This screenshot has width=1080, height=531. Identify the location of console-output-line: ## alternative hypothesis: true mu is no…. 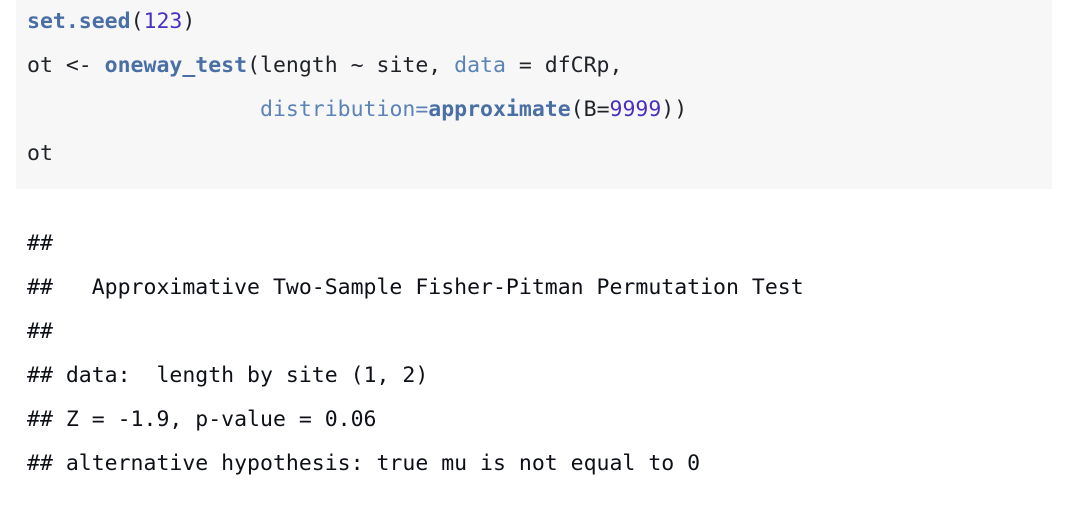
(364, 463).